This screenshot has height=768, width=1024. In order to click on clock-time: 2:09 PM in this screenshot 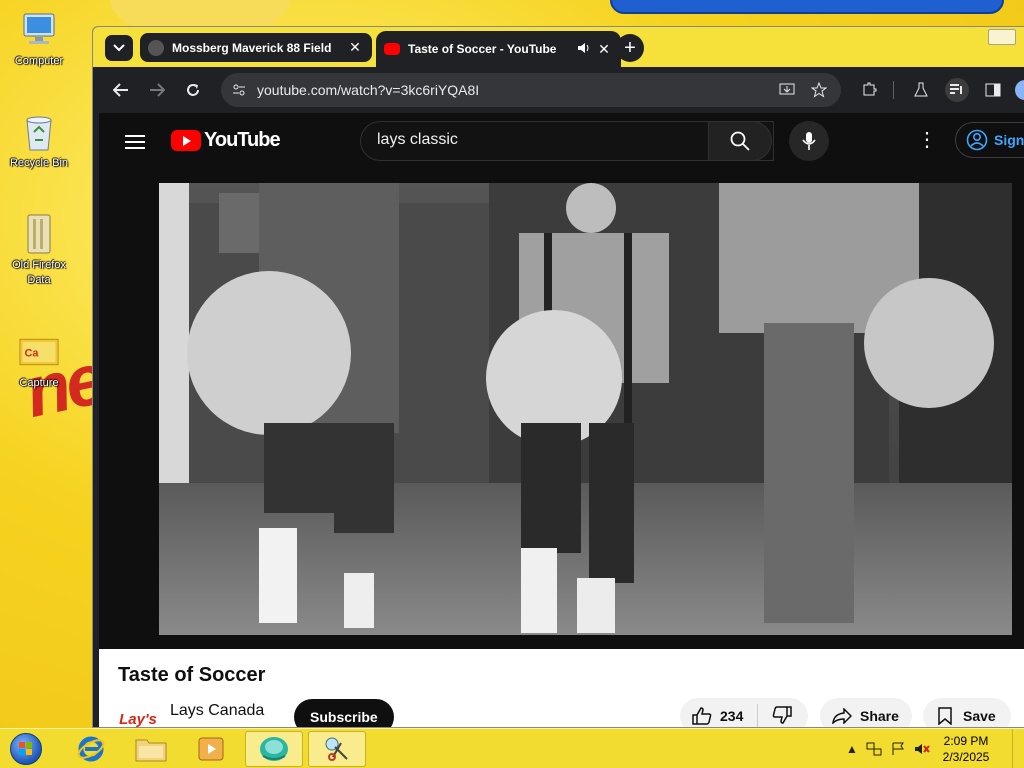, I will do `click(966, 741)`.